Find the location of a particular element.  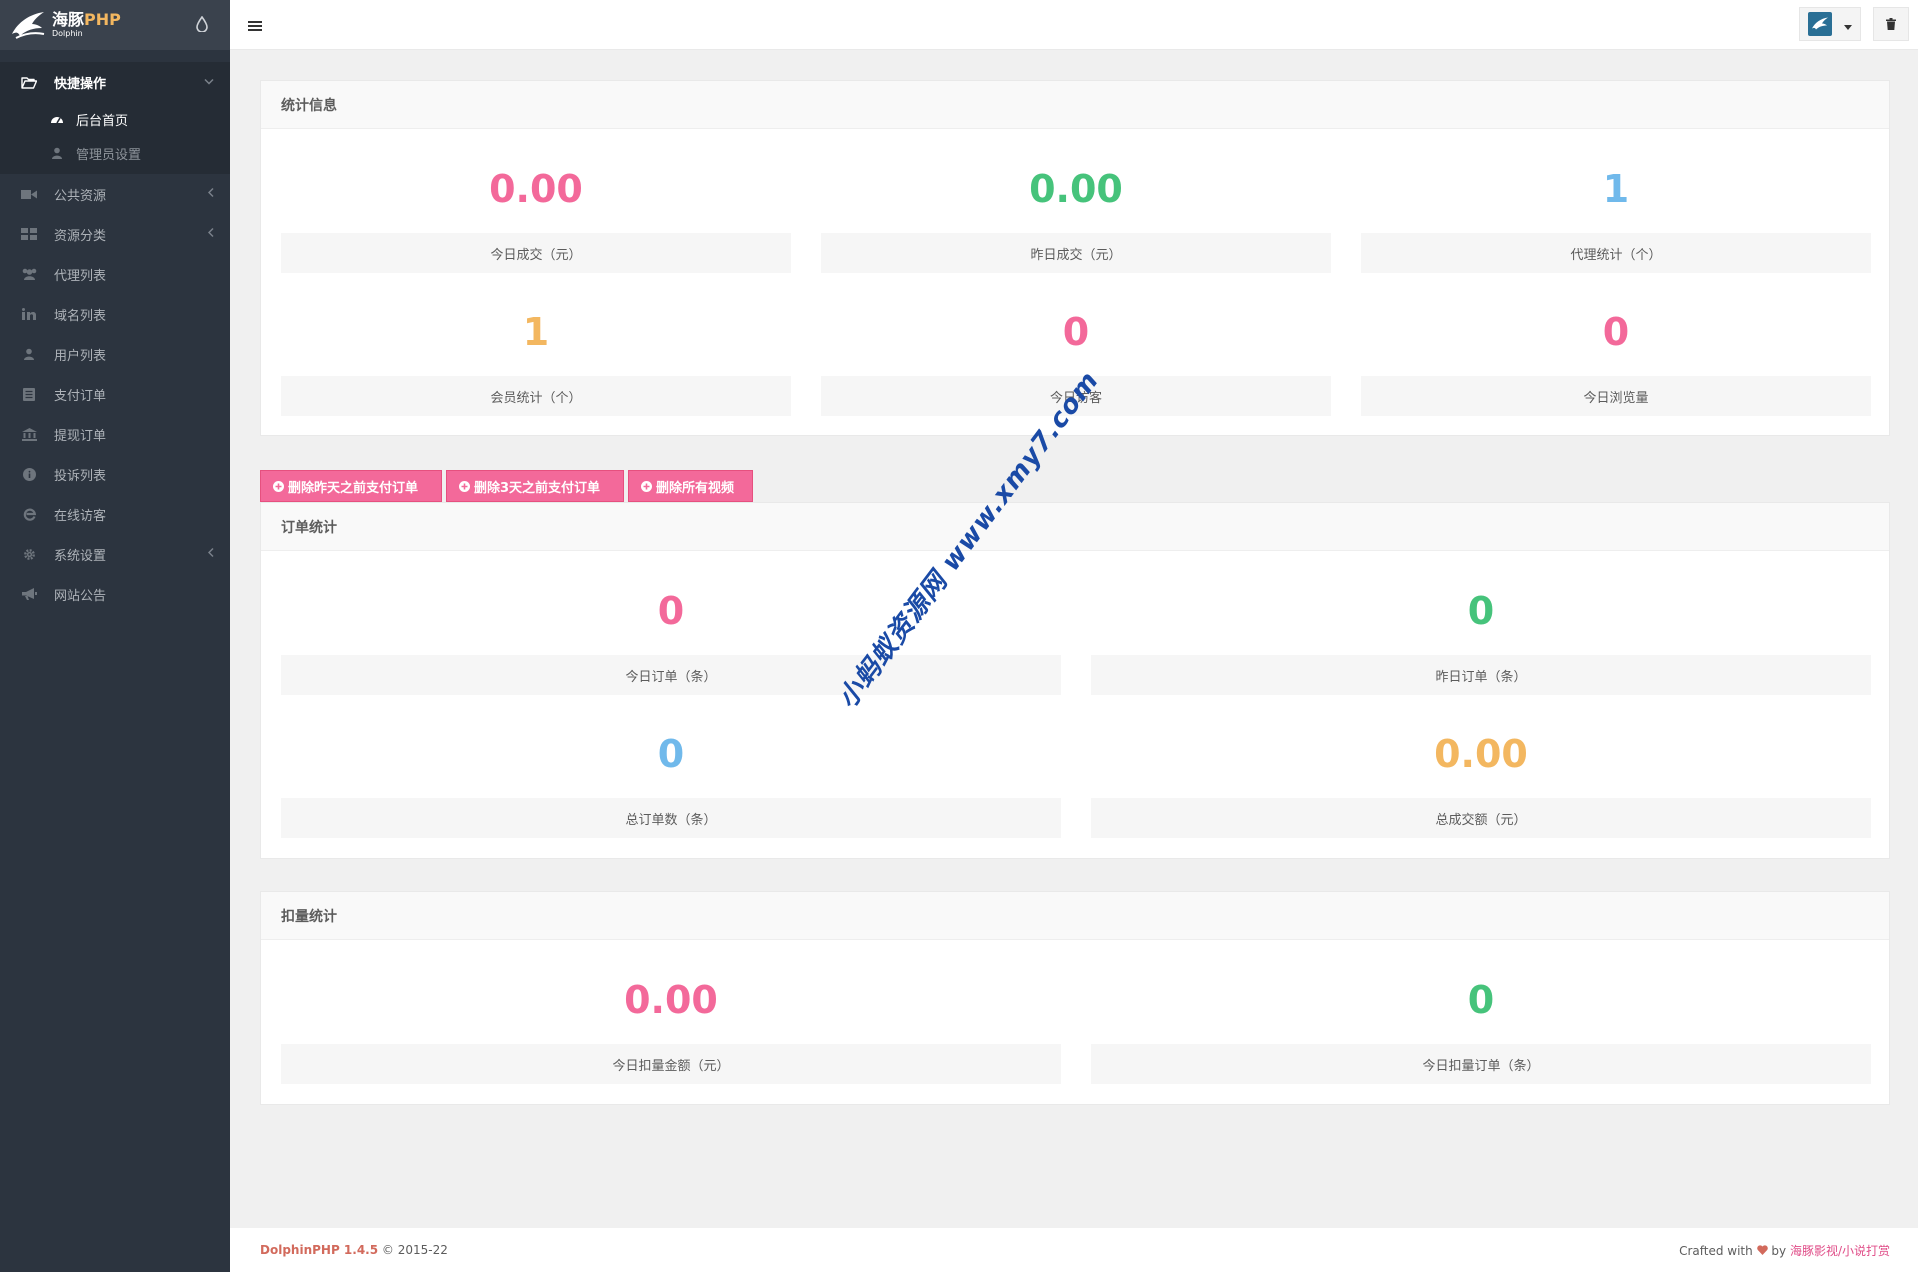

sidebar-item-resource-categories: 资源分类 is located at coordinates (115, 234).